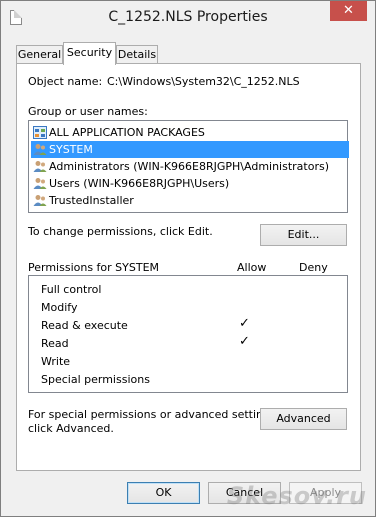 This screenshot has height=517, width=376. Describe the element at coordinates (89, 53) in the screenshot. I see `tab-security: Security` at that location.